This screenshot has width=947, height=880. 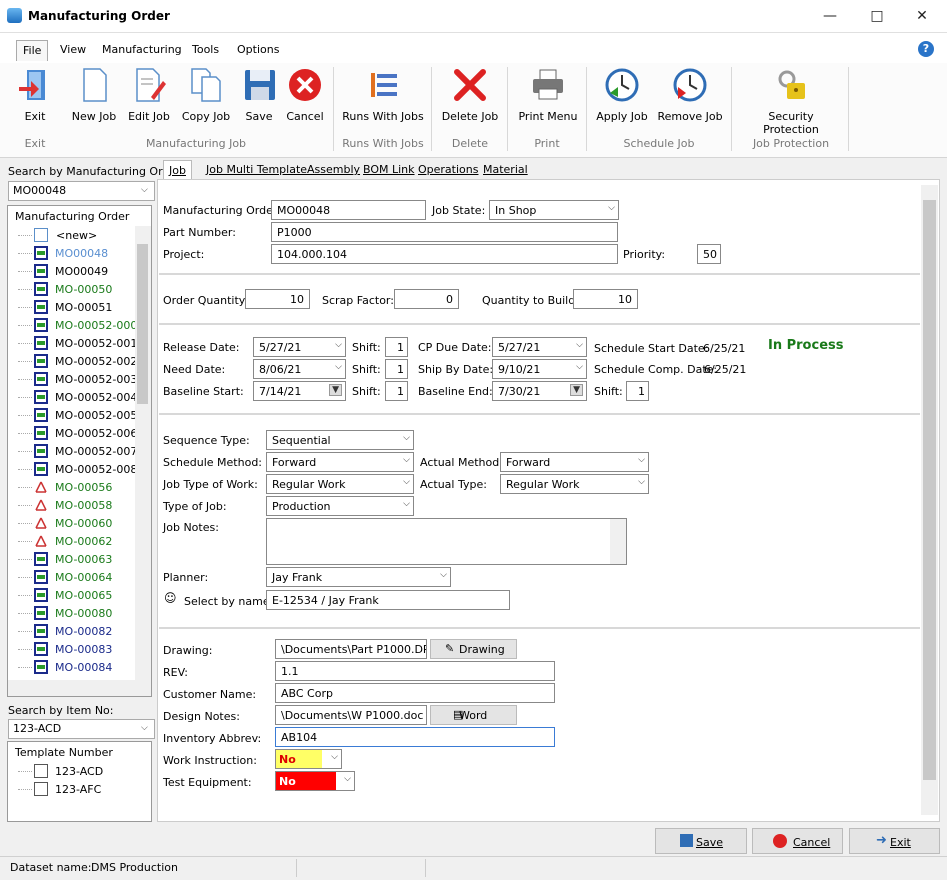 What do you see at coordinates (622, 95) in the screenshot?
I see `apply-job-button: Apply Job` at bounding box center [622, 95].